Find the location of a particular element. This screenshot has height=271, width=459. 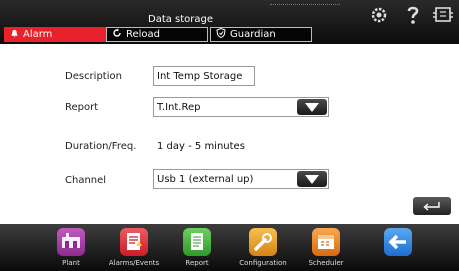

tab-guardian-label: Guardian is located at coordinates (253, 34).